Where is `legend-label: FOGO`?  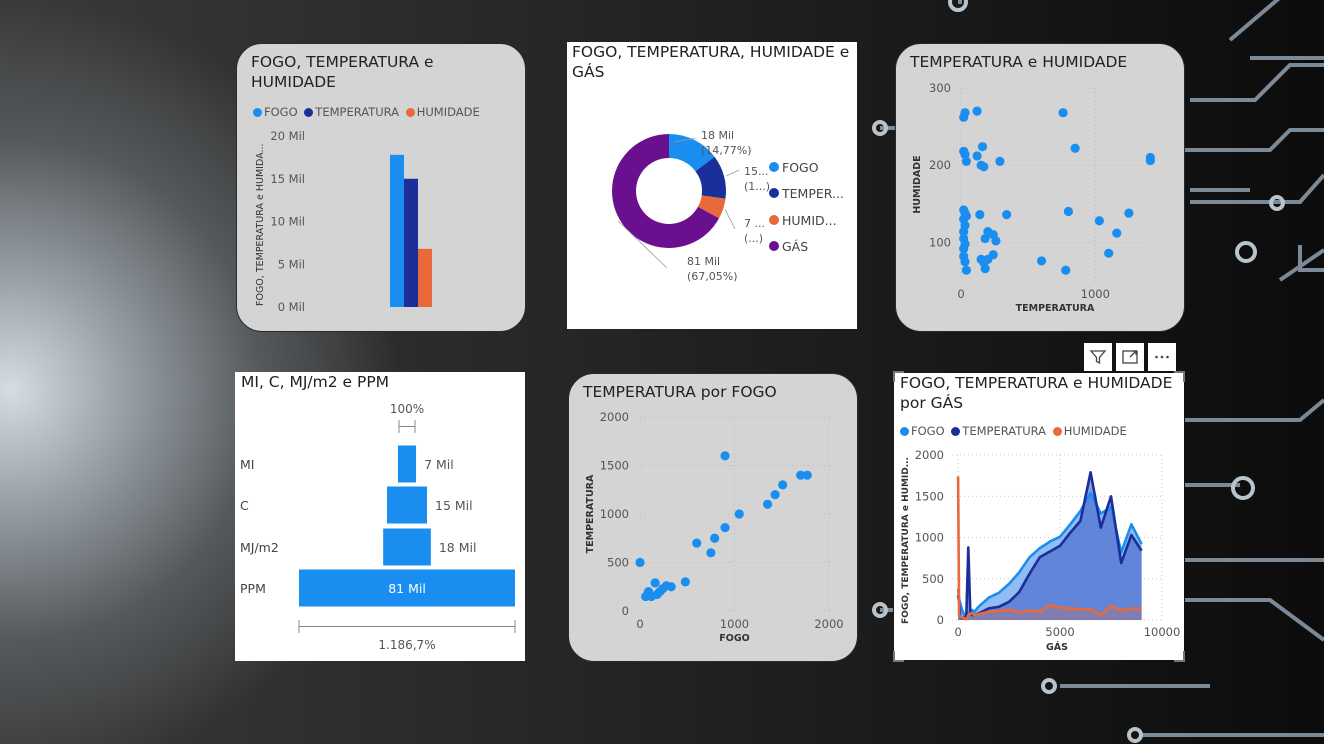 legend-label: FOGO is located at coordinates (800, 167).